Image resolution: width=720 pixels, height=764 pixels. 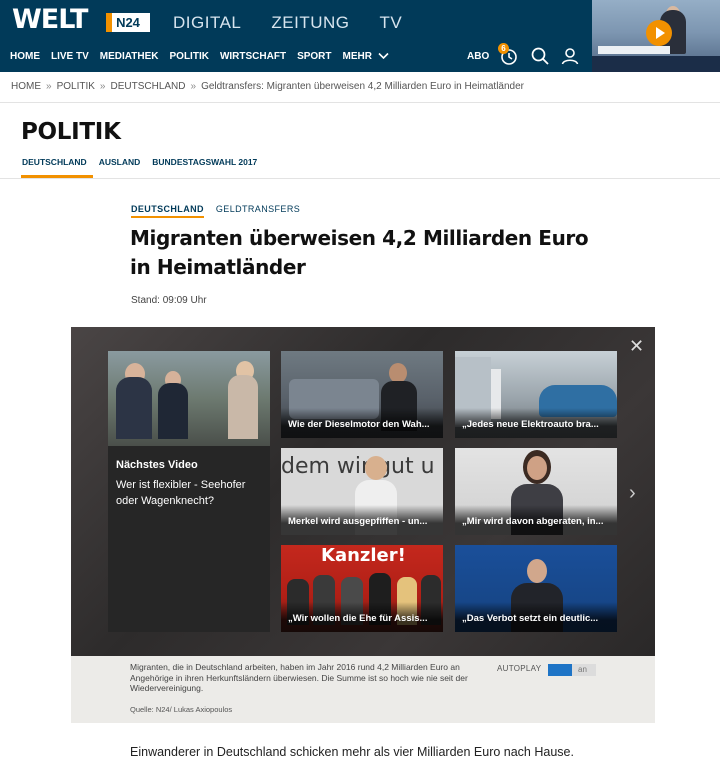 I want to click on close-icon: ✕, so click(x=636, y=346).